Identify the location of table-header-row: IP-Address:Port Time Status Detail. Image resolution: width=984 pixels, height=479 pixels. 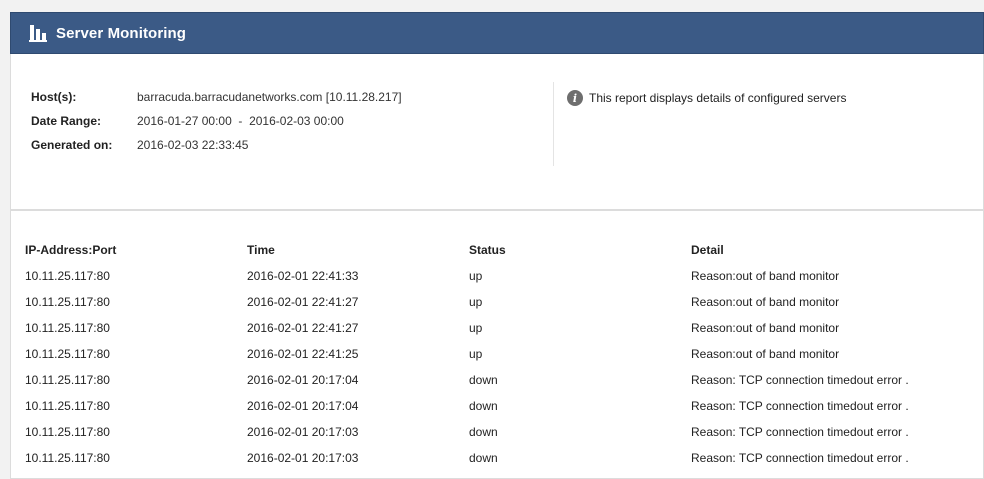
(497, 250).